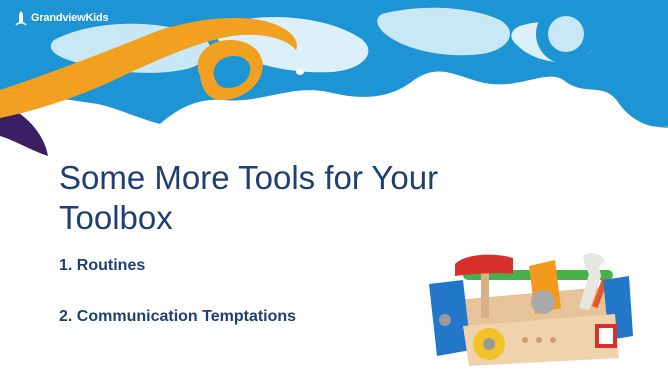 This screenshot has width=668, height=380. I want to click on logo-text: GrandviewKids, so click(70, 18).